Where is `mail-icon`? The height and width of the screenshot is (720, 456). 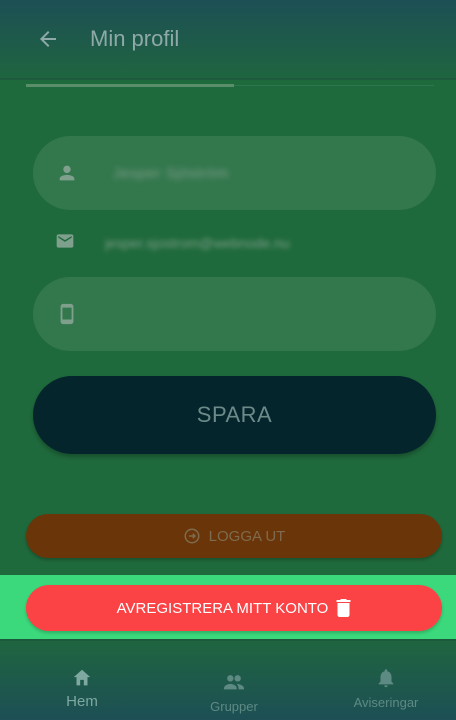
mail-icon is located at coordinates (65, 243).